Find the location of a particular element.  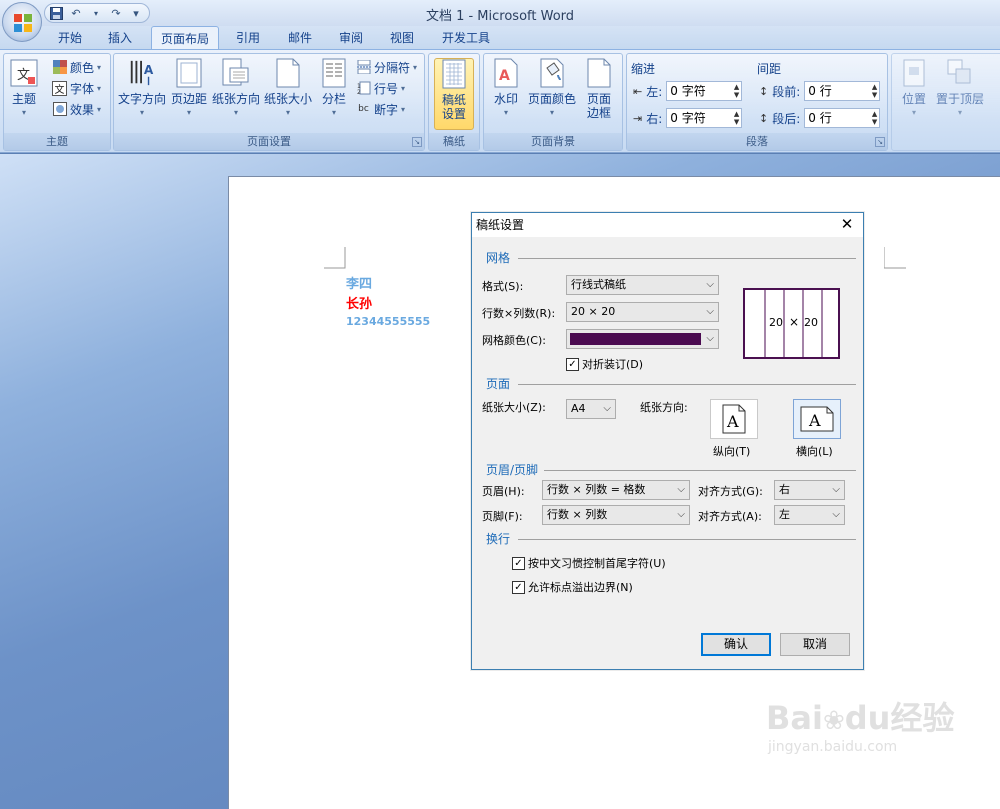

columns-button: 分栏 ▾ is located at coordinates (334, 87).